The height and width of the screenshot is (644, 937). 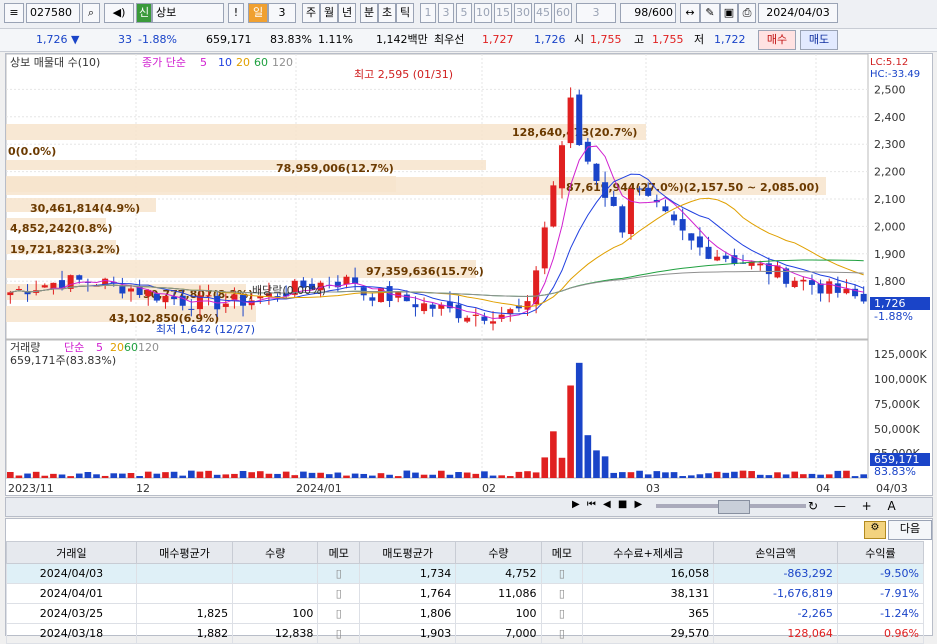 I want to click on current-price: 1,726 ▼, so click(x=58, y=39).